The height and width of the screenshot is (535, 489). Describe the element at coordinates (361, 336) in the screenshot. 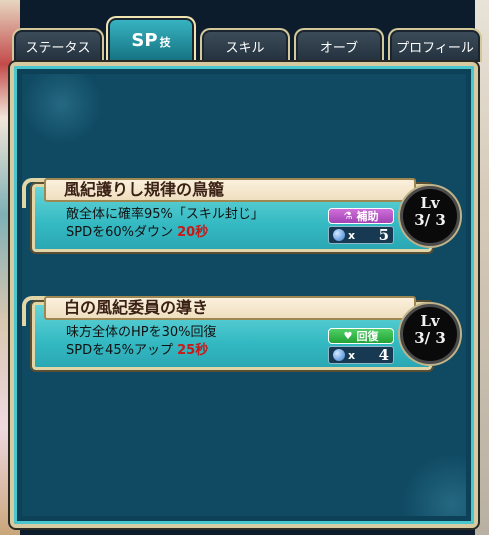

I see `skill-type-tag: ♥ 回復` at that location.